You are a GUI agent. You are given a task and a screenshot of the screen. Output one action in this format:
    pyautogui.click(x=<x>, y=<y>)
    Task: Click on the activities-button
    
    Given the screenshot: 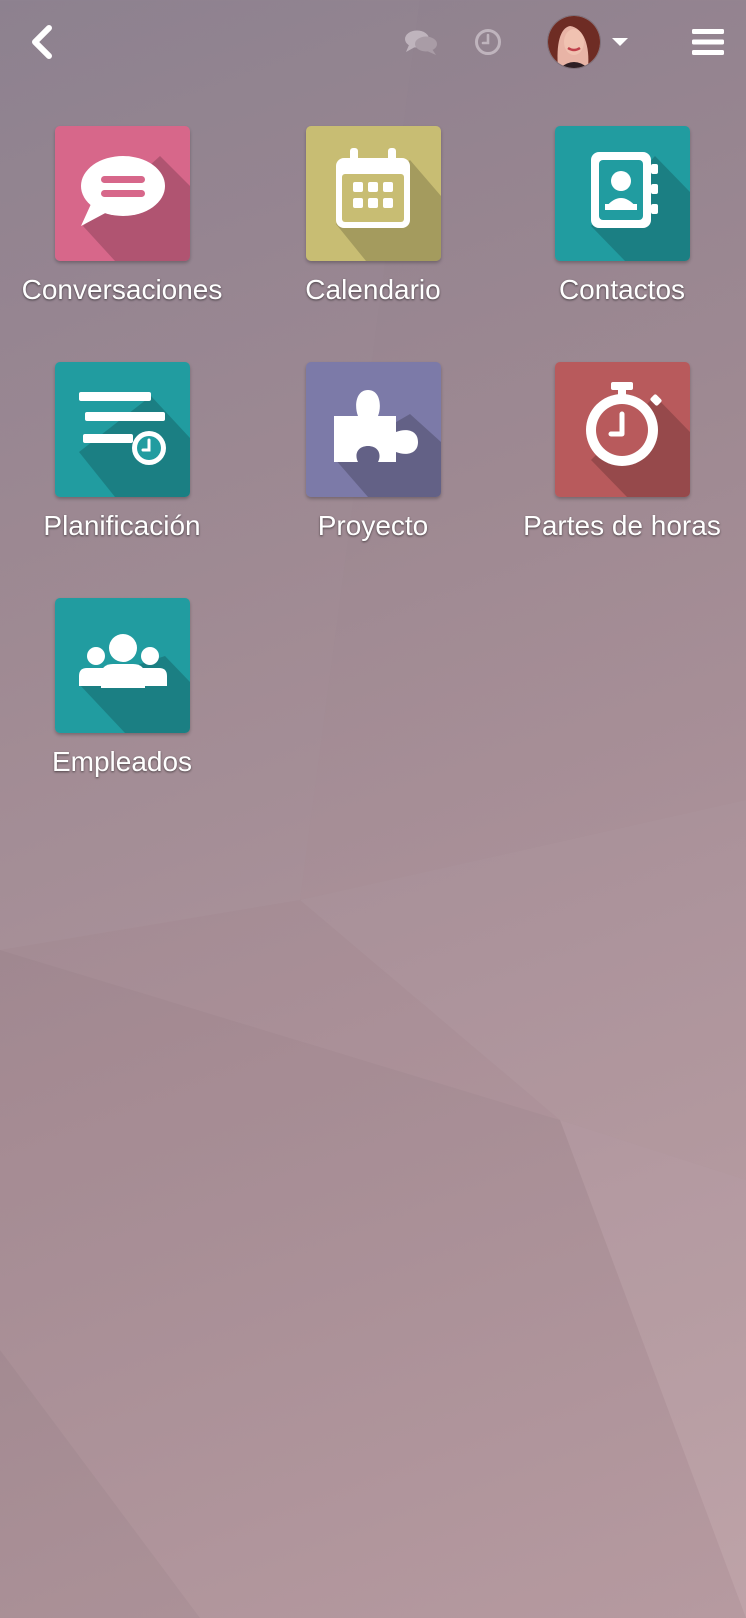 What is the action you would take?
    pyautogui.click(x=488, y=42)
    